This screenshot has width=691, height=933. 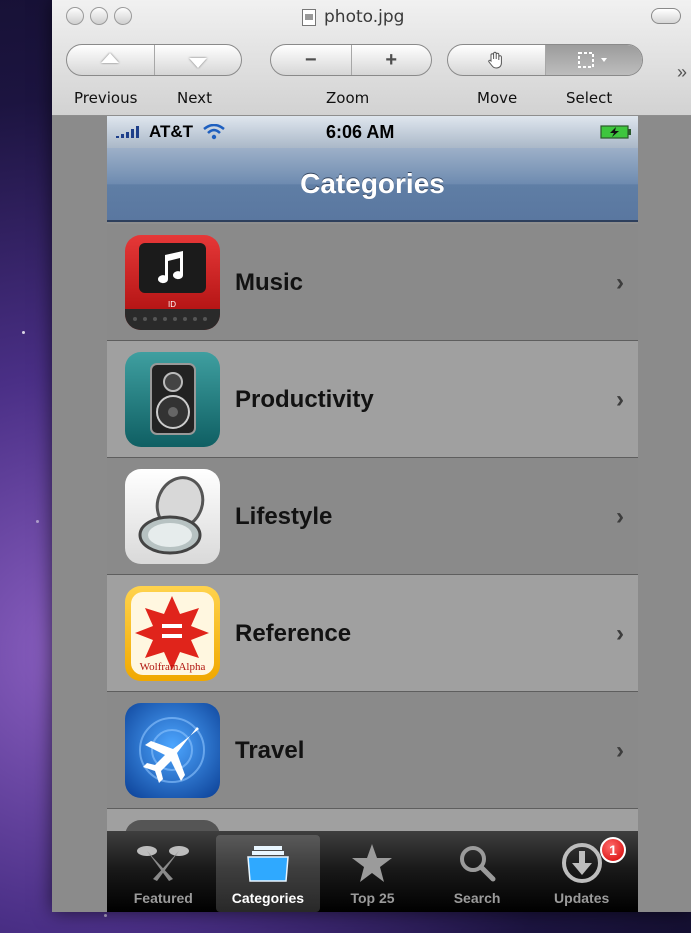 I want to click on wolfram-alpha-wordmark: WolframAlpha, so click(x=172, y=667).